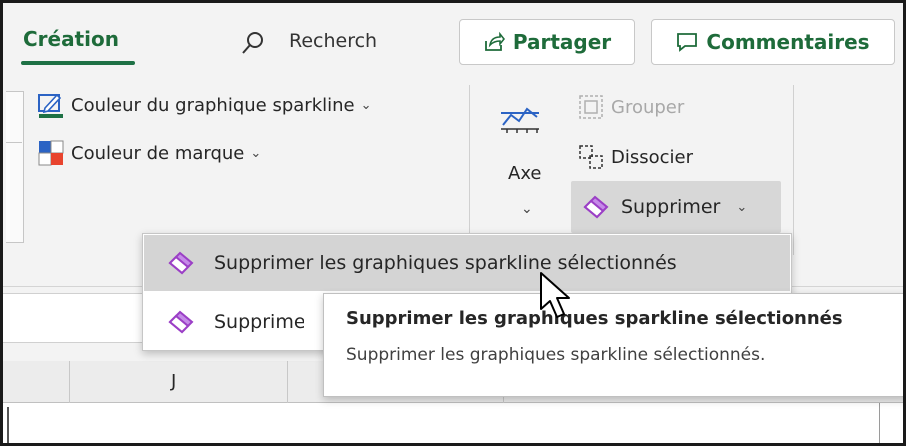 The image size is (906, 446). Describe the element at coordinates (453, 423) in the screenshot. I see `cell-grid` at that location.